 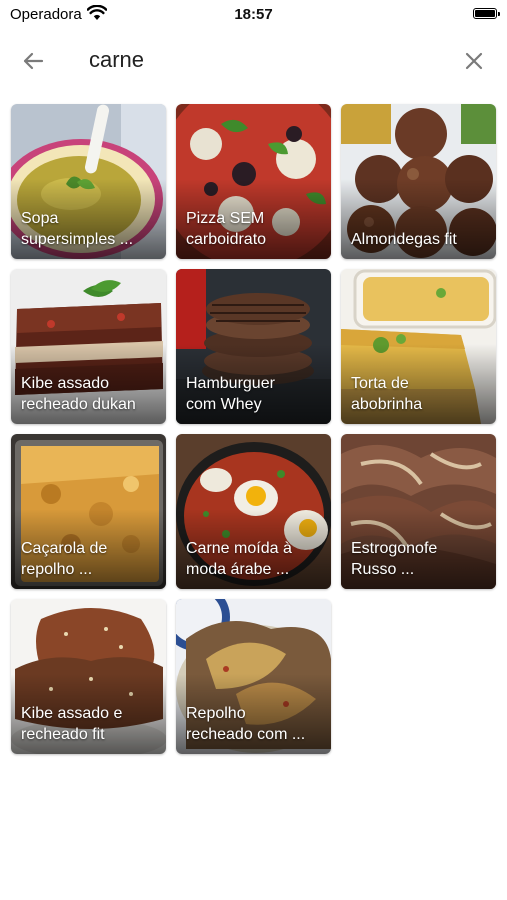 I want to click on recipe-card: Hamburguer com Whey, so click(x=253, y=346).